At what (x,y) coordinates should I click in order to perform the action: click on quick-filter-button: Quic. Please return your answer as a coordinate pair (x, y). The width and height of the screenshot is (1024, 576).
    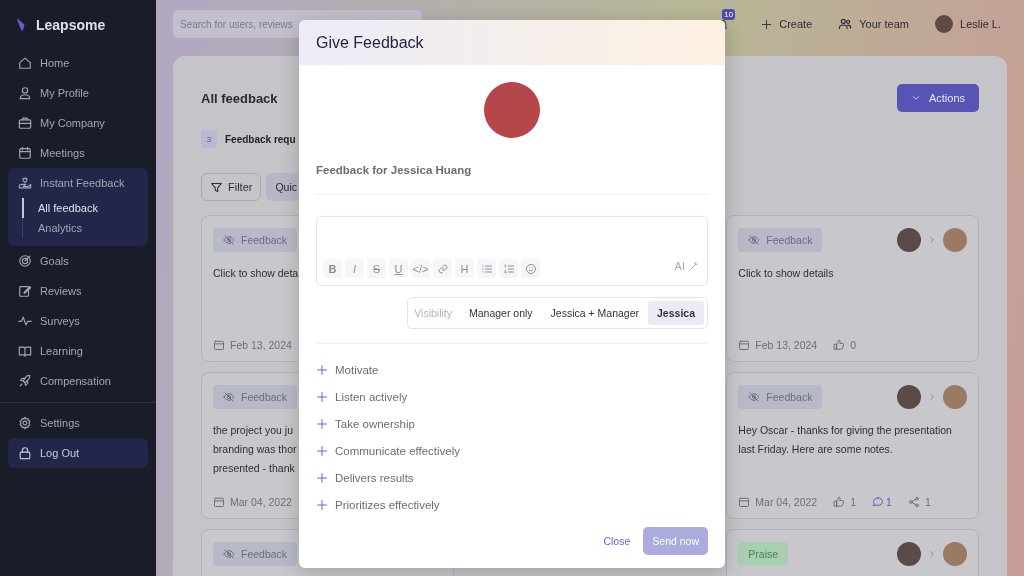
    Looking at the image, I should click on (282, 187).